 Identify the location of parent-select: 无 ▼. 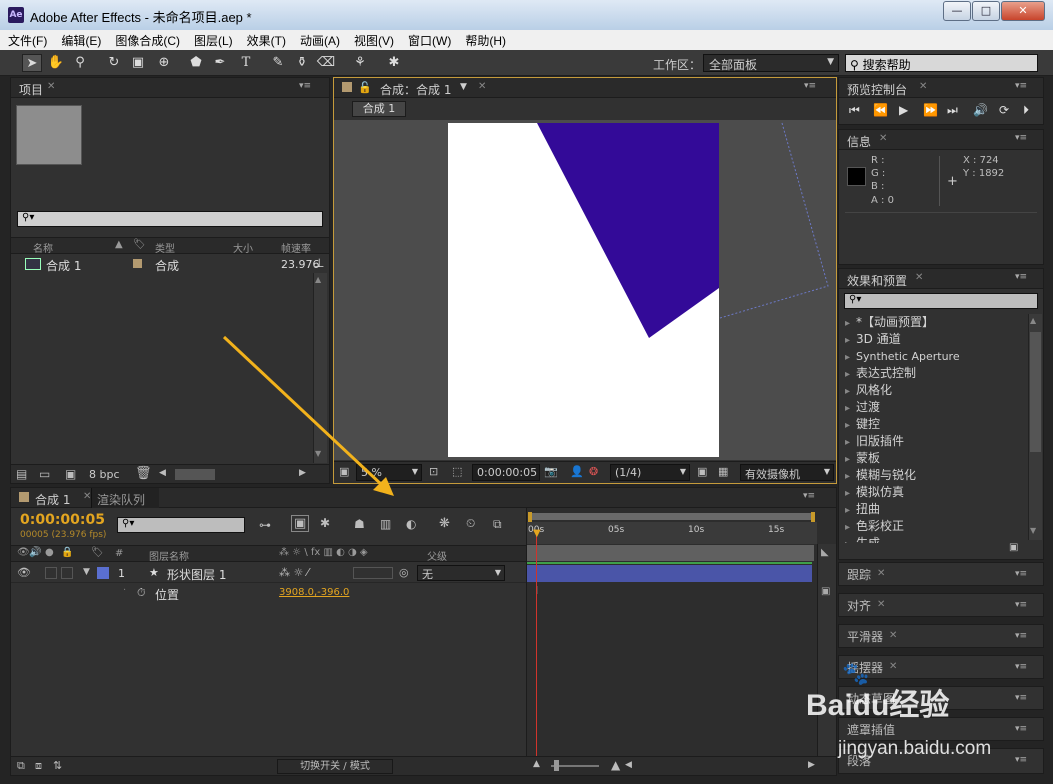
(461, 573).